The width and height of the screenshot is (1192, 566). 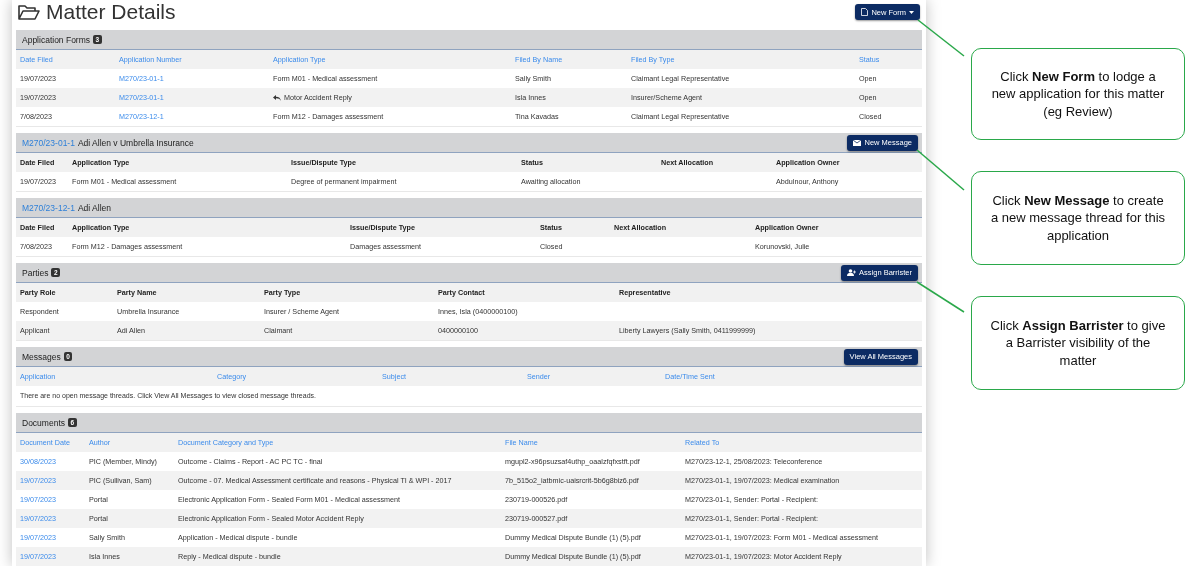 What do you see at coordinates (1078, 94) in the screenshot?
I see `callout-text: Click New Form to lodge a new application for this matter (eg Review)` at bounding box center [1078, 94].